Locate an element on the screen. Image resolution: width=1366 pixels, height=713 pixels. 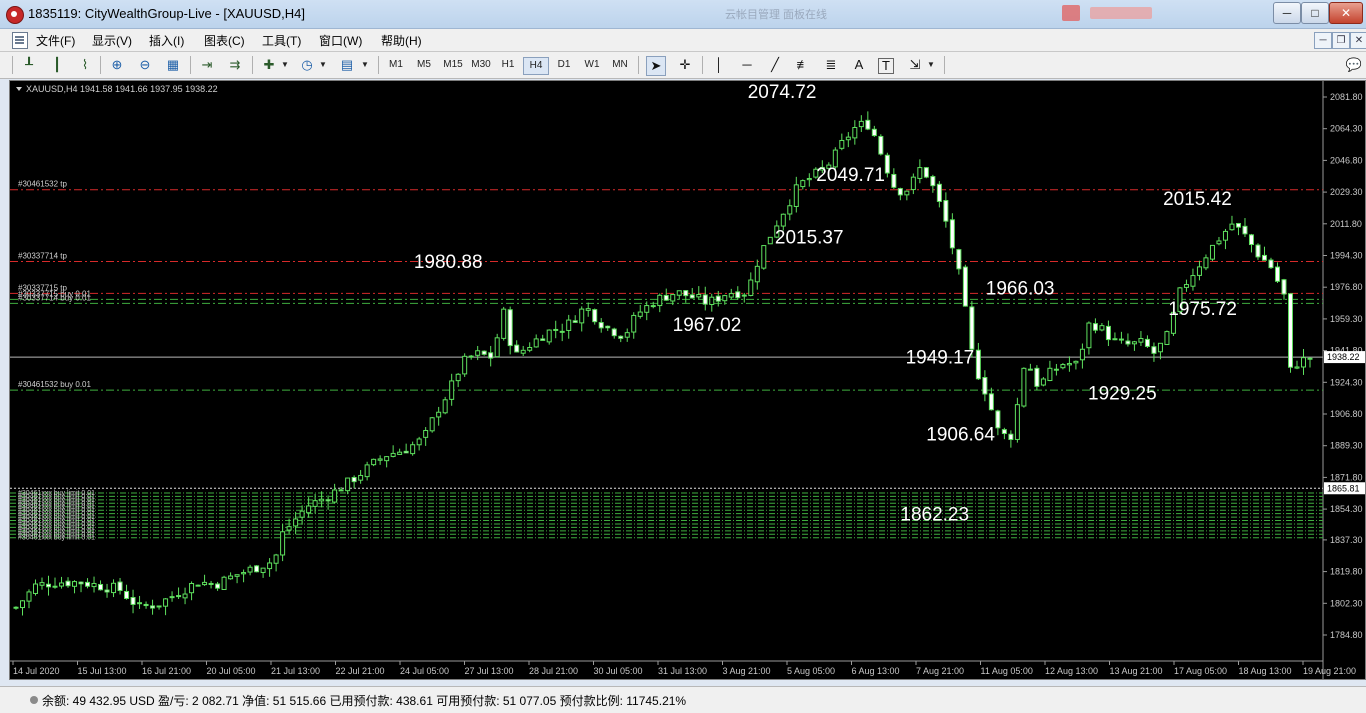
timeframe-mn: MN is located at coordinates (620, 65).